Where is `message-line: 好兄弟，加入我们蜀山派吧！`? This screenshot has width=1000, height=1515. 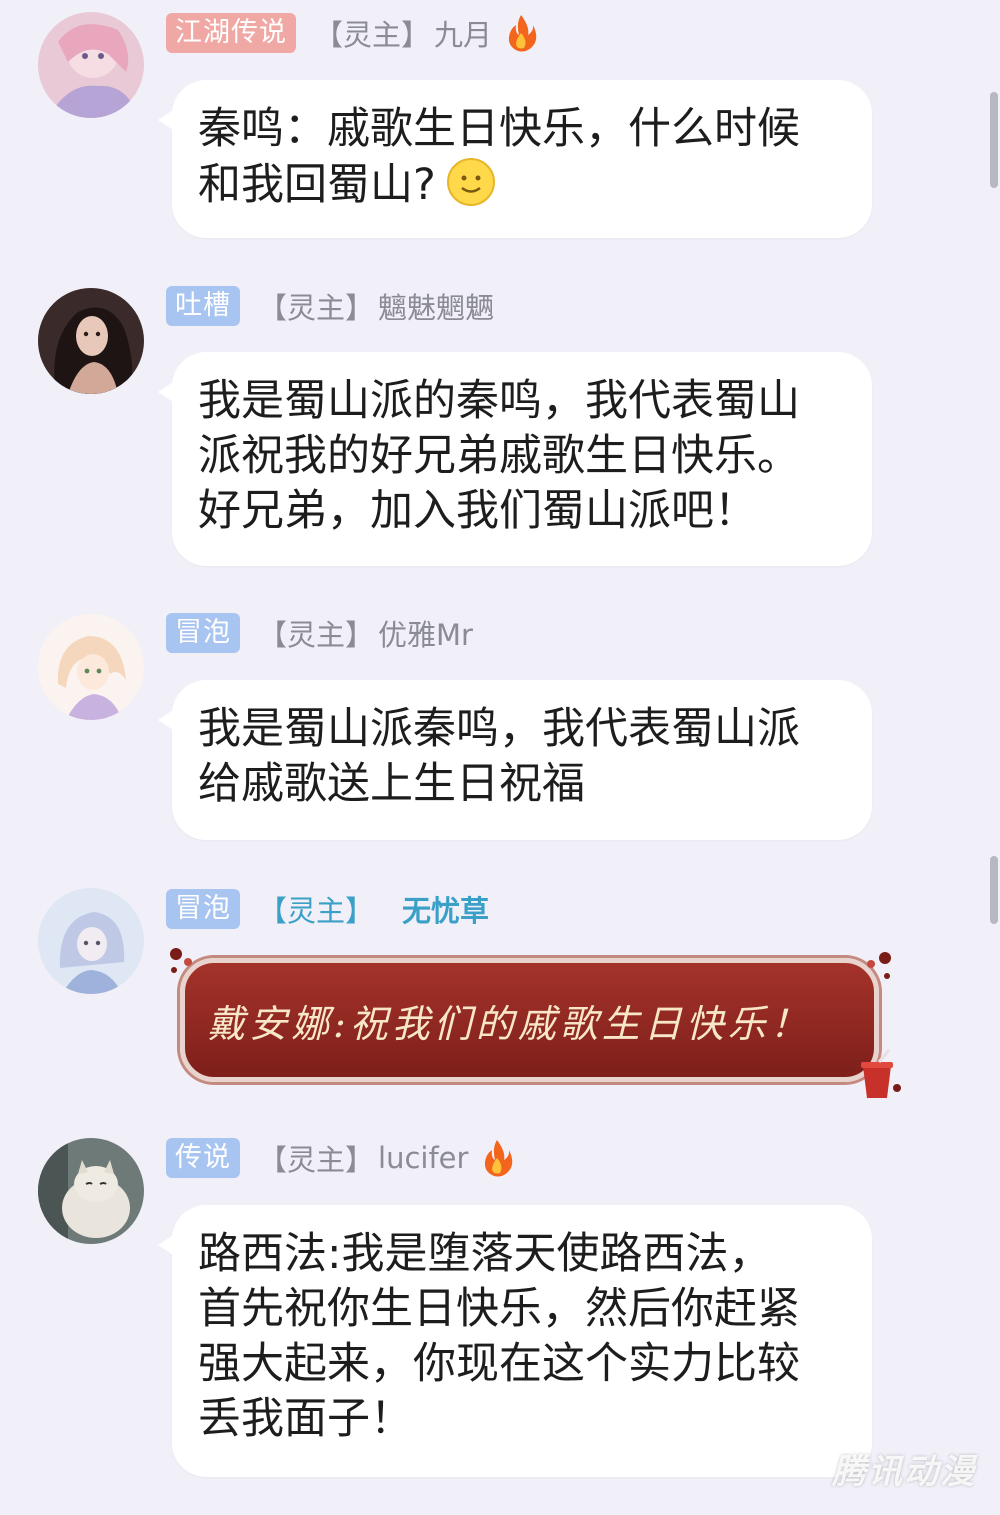 message-line: 好兄弟，加入我们蜀山派吧！ is located at coordinates (477, 511).